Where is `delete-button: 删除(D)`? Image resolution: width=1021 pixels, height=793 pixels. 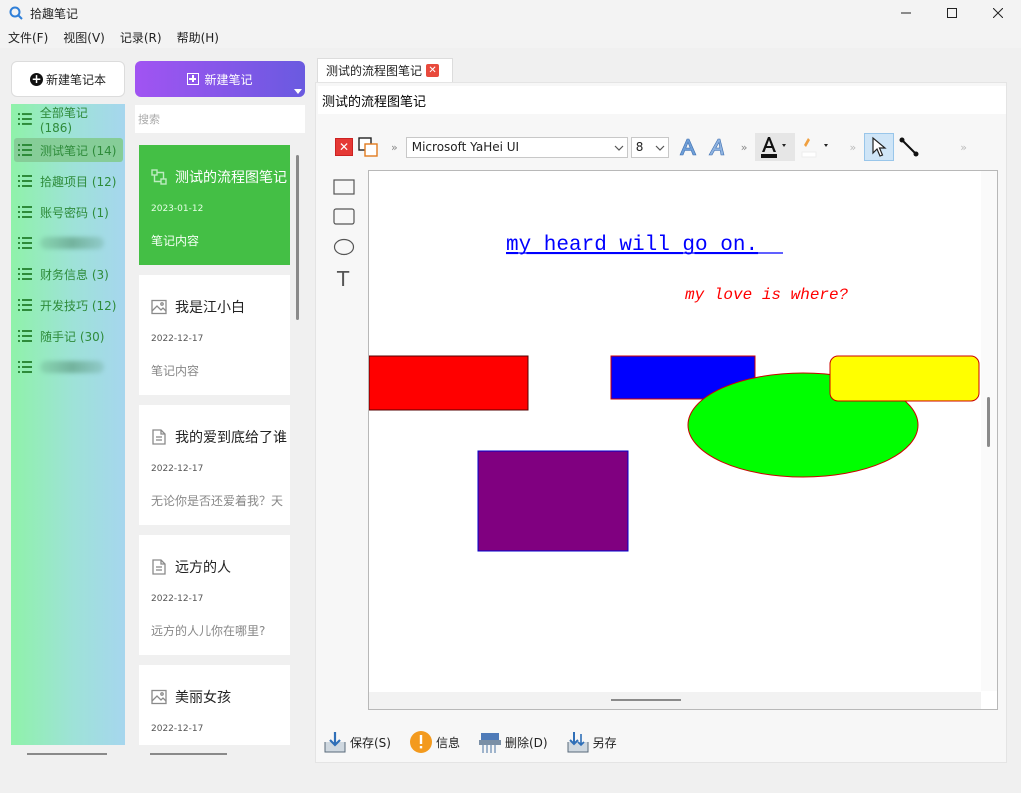 delete-button: 删除(D) is located at coordinates (513, 742).